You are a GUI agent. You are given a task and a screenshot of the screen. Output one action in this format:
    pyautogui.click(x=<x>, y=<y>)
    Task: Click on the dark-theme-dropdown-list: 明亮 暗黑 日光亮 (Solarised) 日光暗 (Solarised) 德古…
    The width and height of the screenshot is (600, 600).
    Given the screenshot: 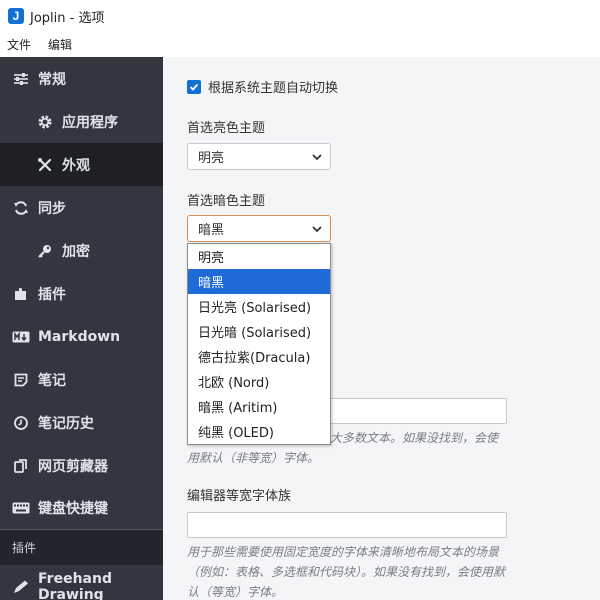 What is the action you would take?
    pyautogui.click(x=259, y=344)
    